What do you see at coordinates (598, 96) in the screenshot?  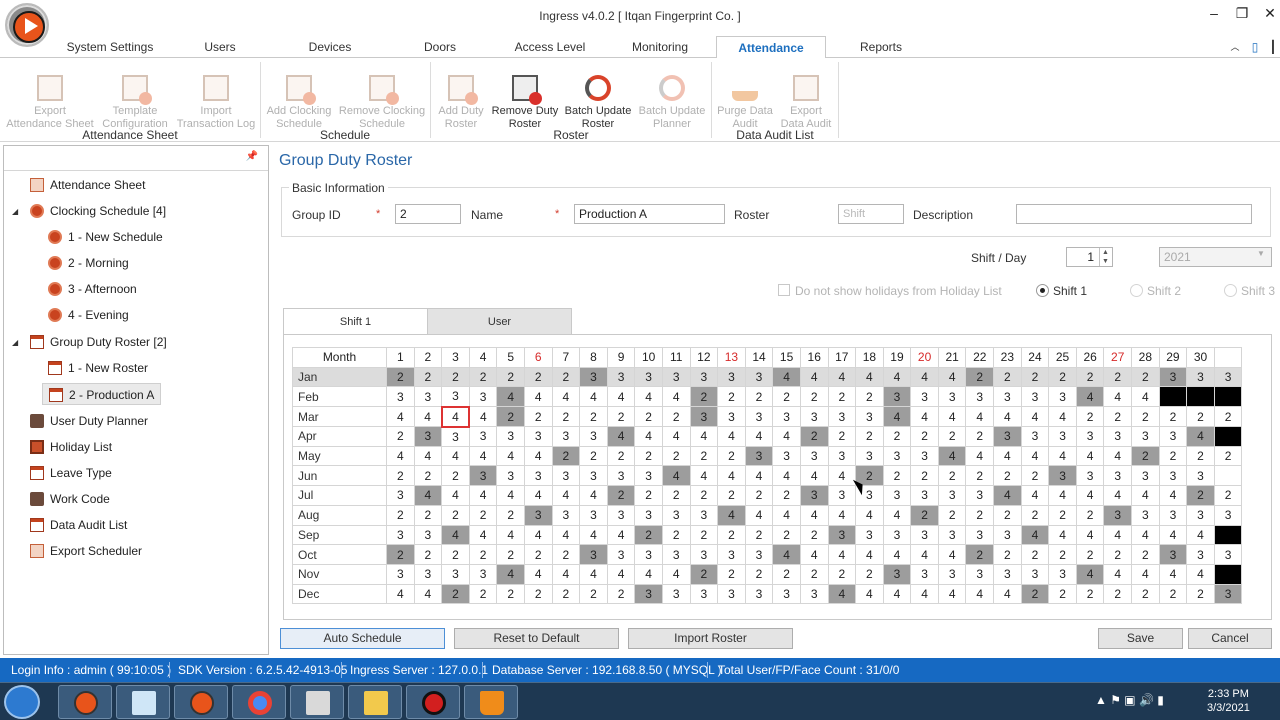 I see `batch-update-roster-button: Batch Update Roster` at bounding box center [598, 96].